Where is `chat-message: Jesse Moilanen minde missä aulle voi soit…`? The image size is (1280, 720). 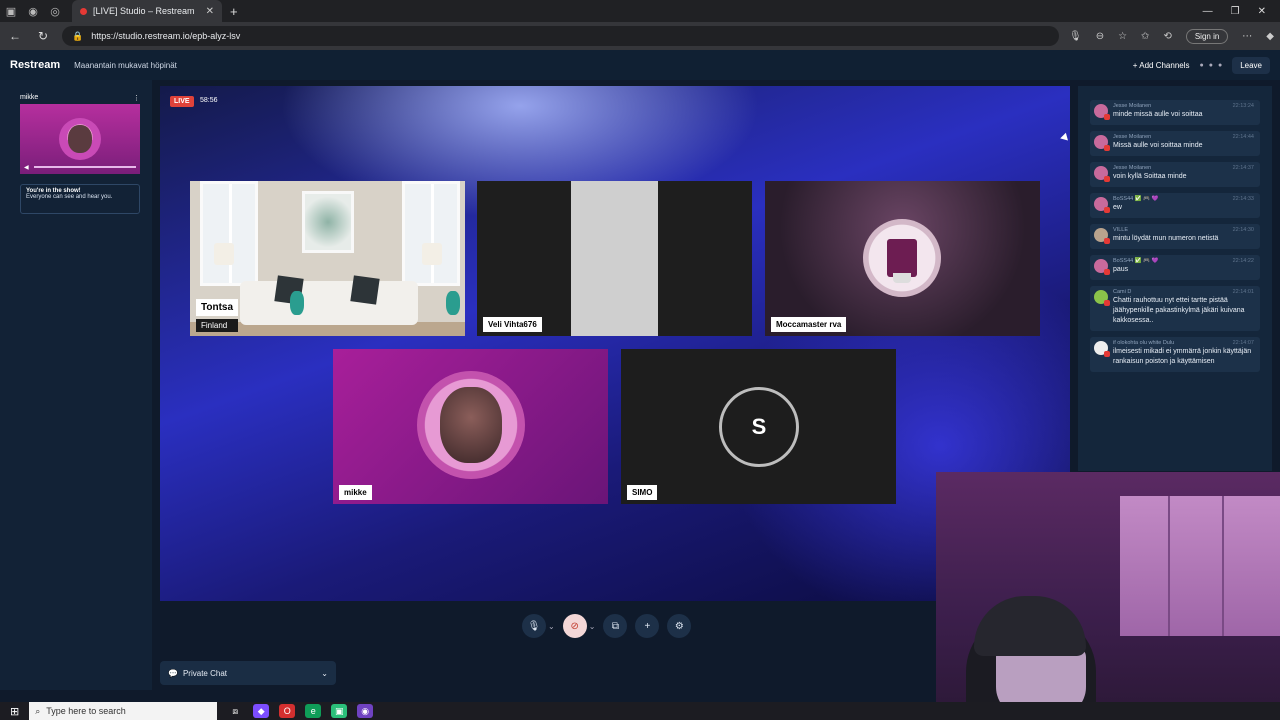 chat-message: Jesse Moilanen minde missä aulle voi soit… is located at coordinates (1175, 112).